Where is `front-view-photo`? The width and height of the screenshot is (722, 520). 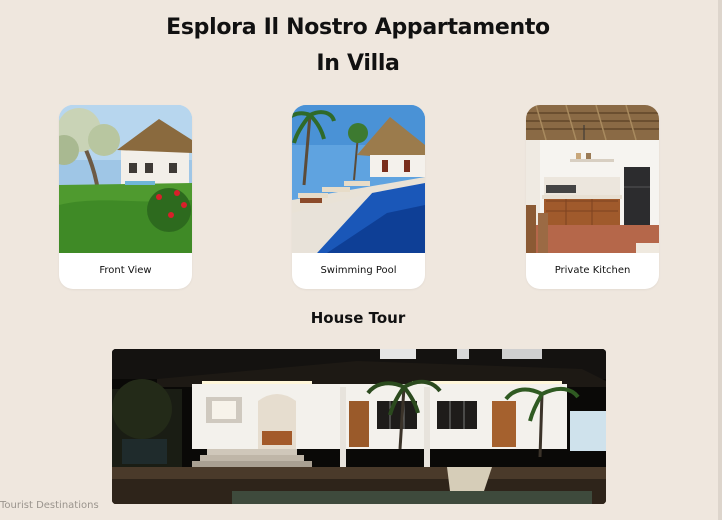
front-view-photo is located at coordinates (125, 179).